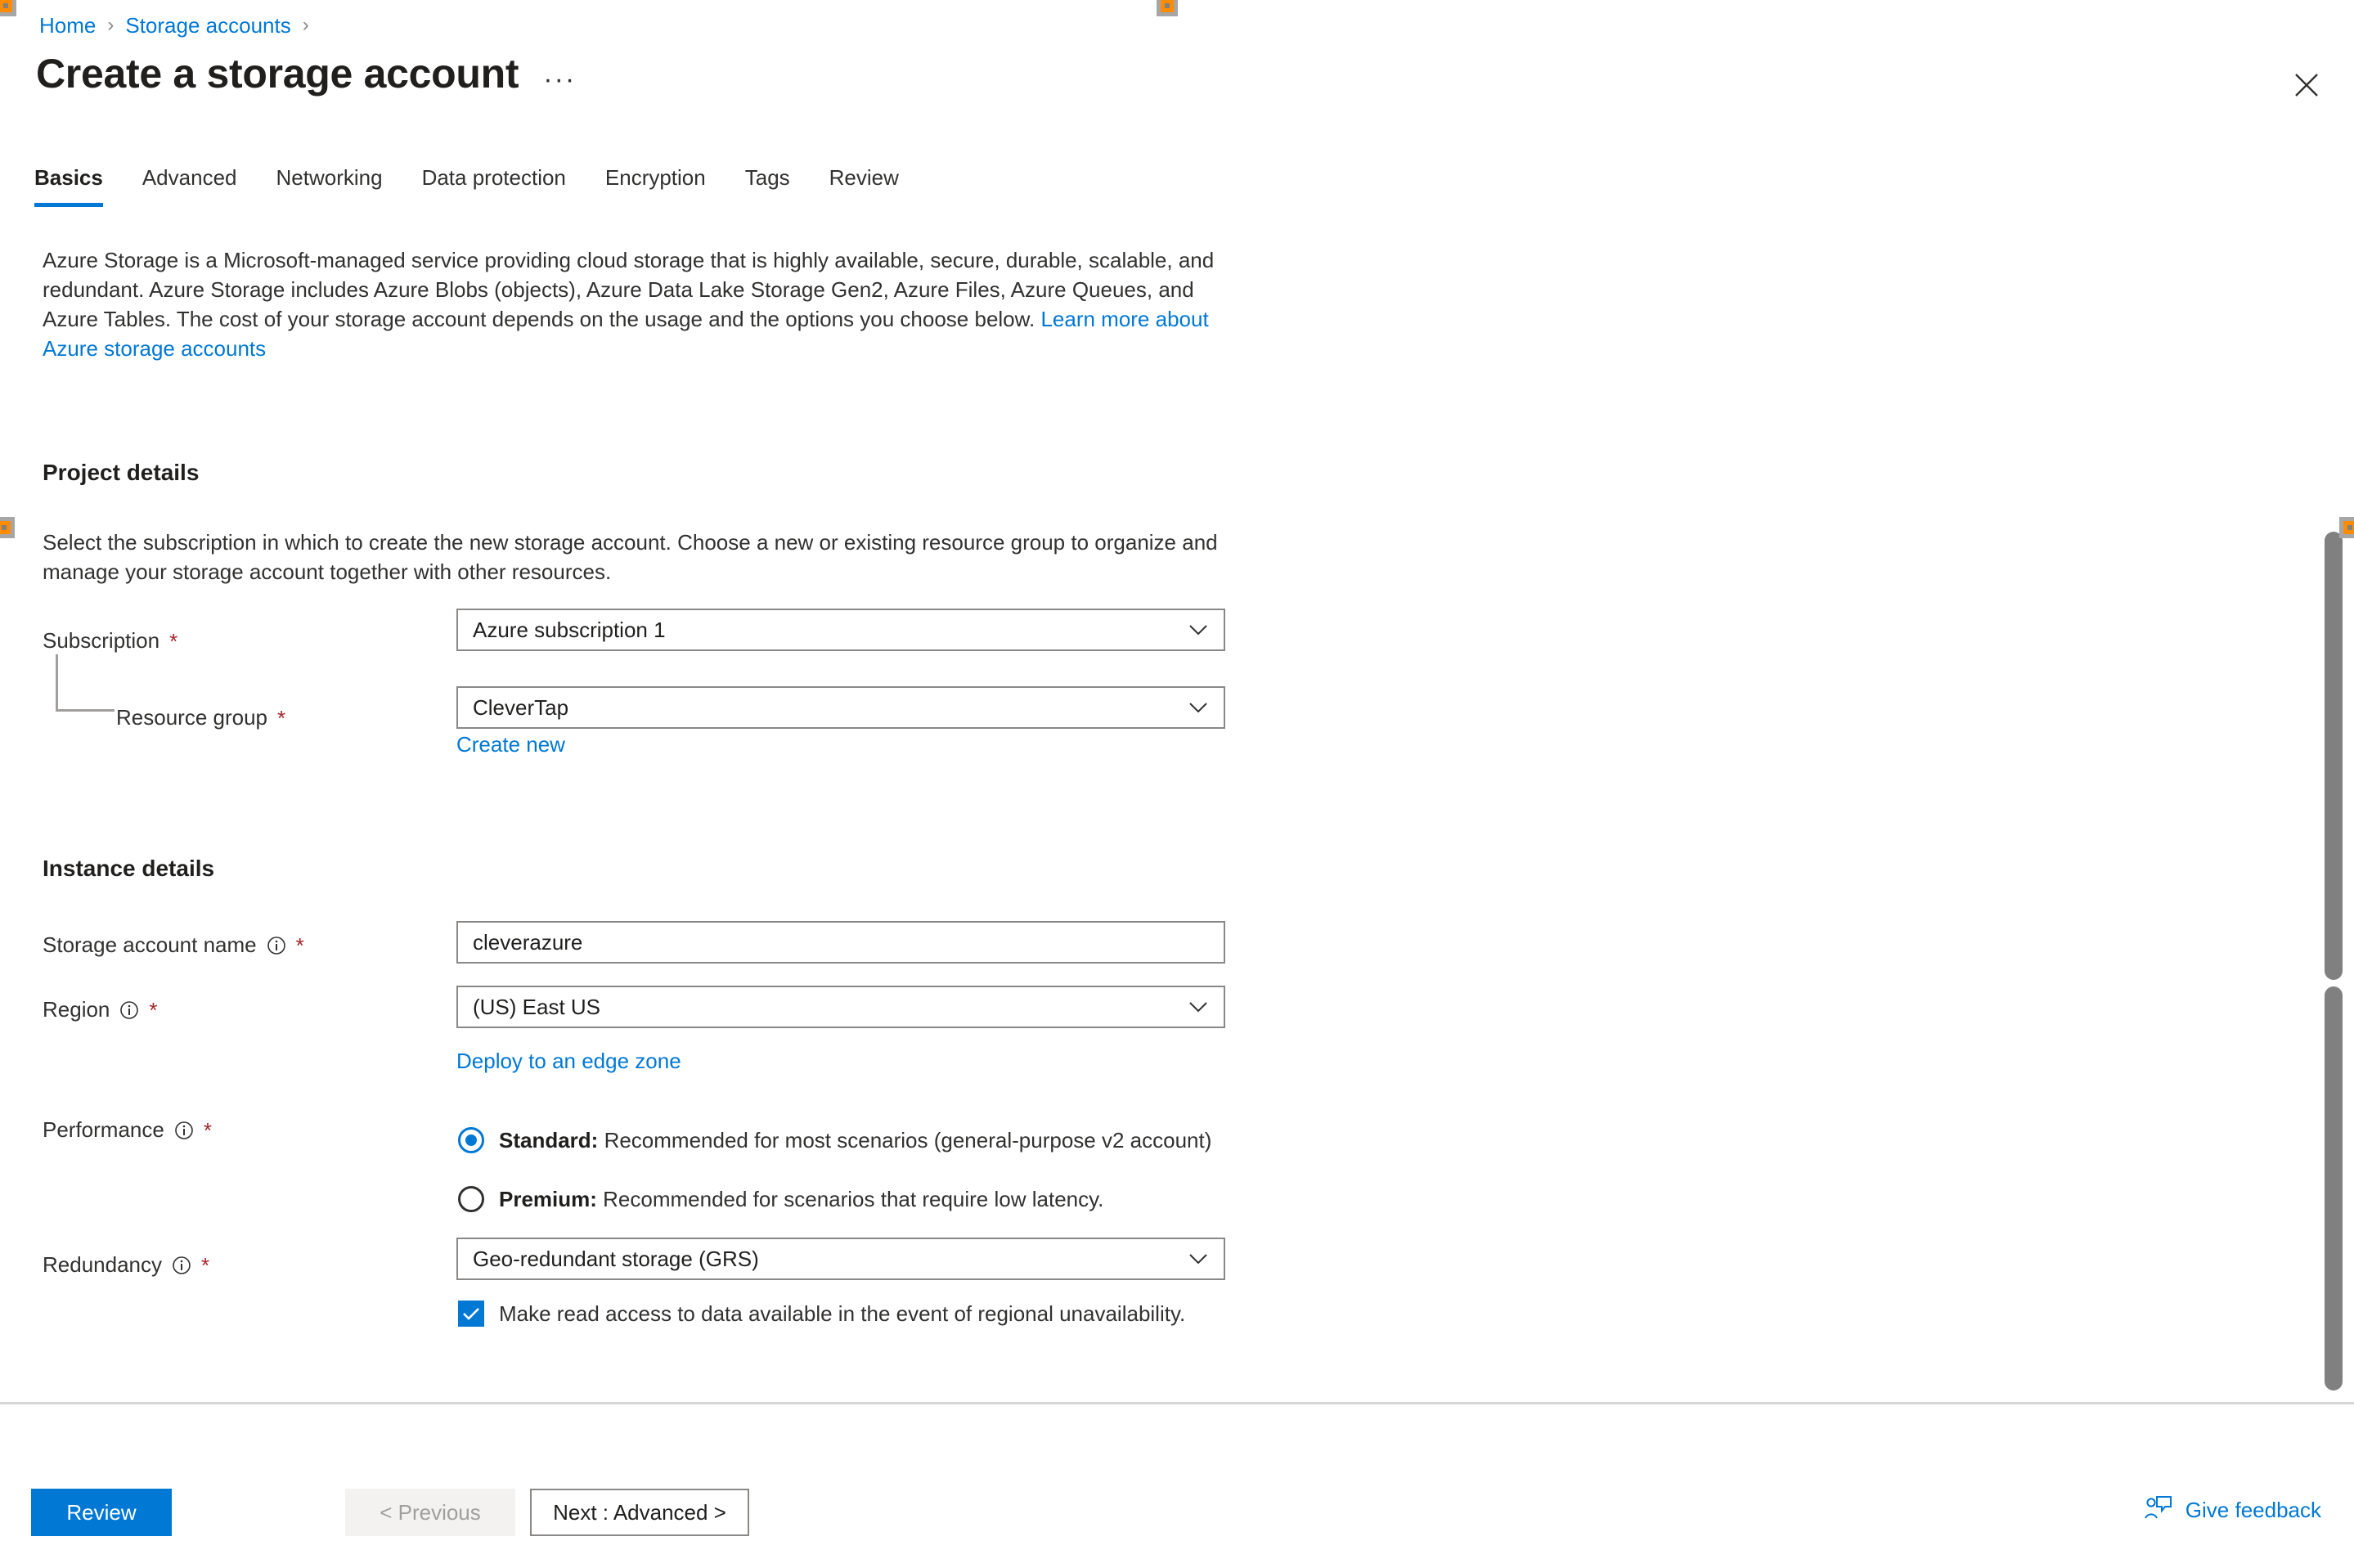 The height and width of the screenshot is (1568, 2354). I want to click on next-advanced-button: Next : Advanced >, so click(639, 1512).